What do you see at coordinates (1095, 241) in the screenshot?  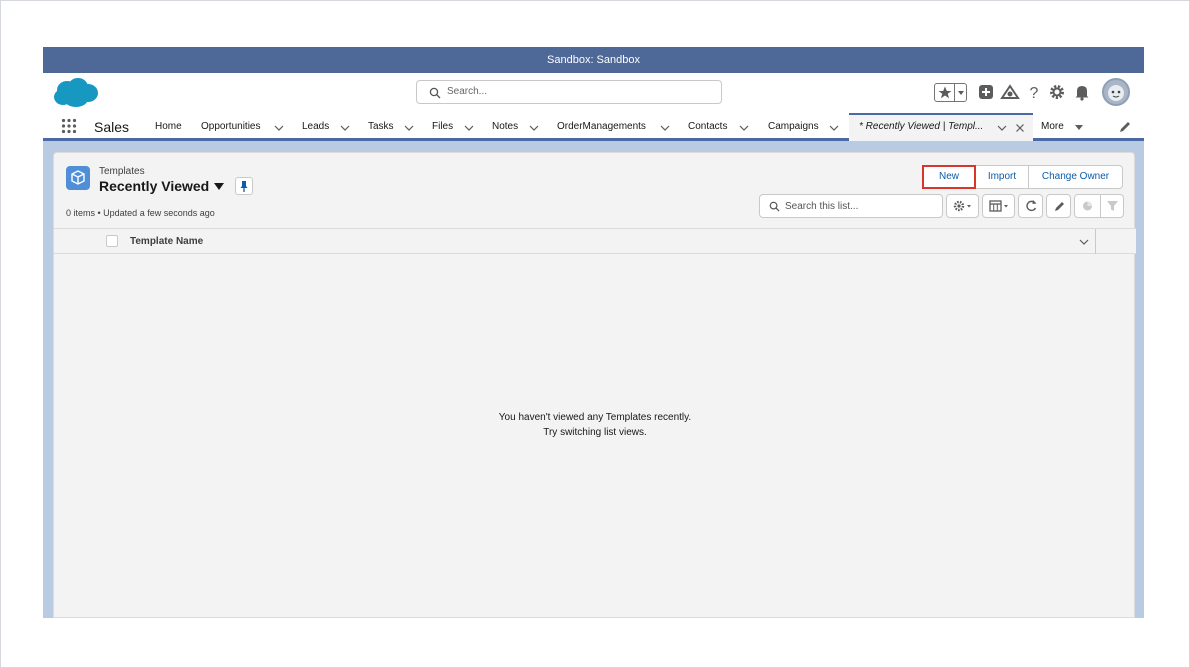 I see `column-divider` at bounding box center [1095, 241].